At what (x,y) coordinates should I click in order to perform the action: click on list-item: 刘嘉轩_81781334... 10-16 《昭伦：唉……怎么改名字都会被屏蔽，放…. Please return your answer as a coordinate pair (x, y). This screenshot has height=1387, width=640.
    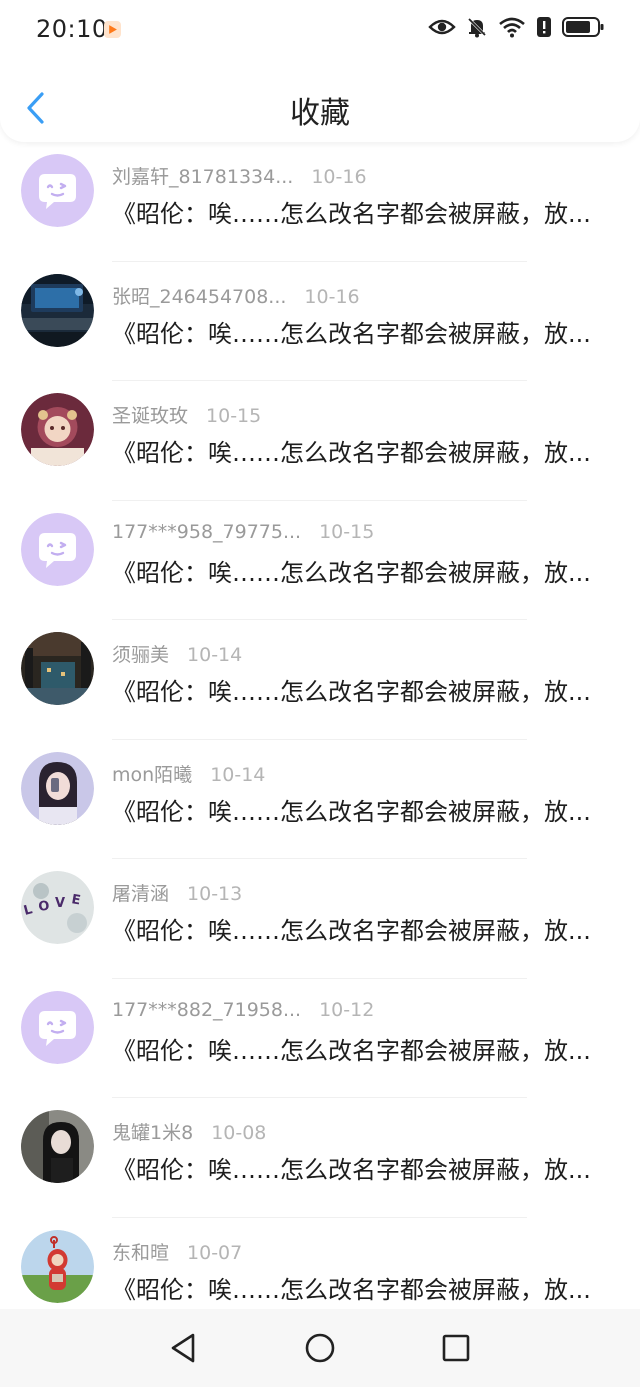
    Looking at the image, I should click on (320, 202).